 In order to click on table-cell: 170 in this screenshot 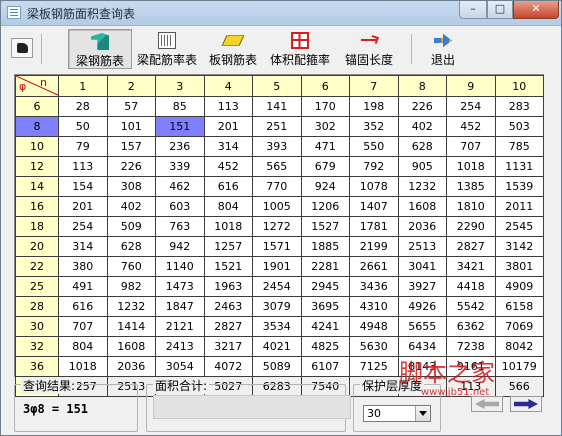, I will do `click(325, 106)`.